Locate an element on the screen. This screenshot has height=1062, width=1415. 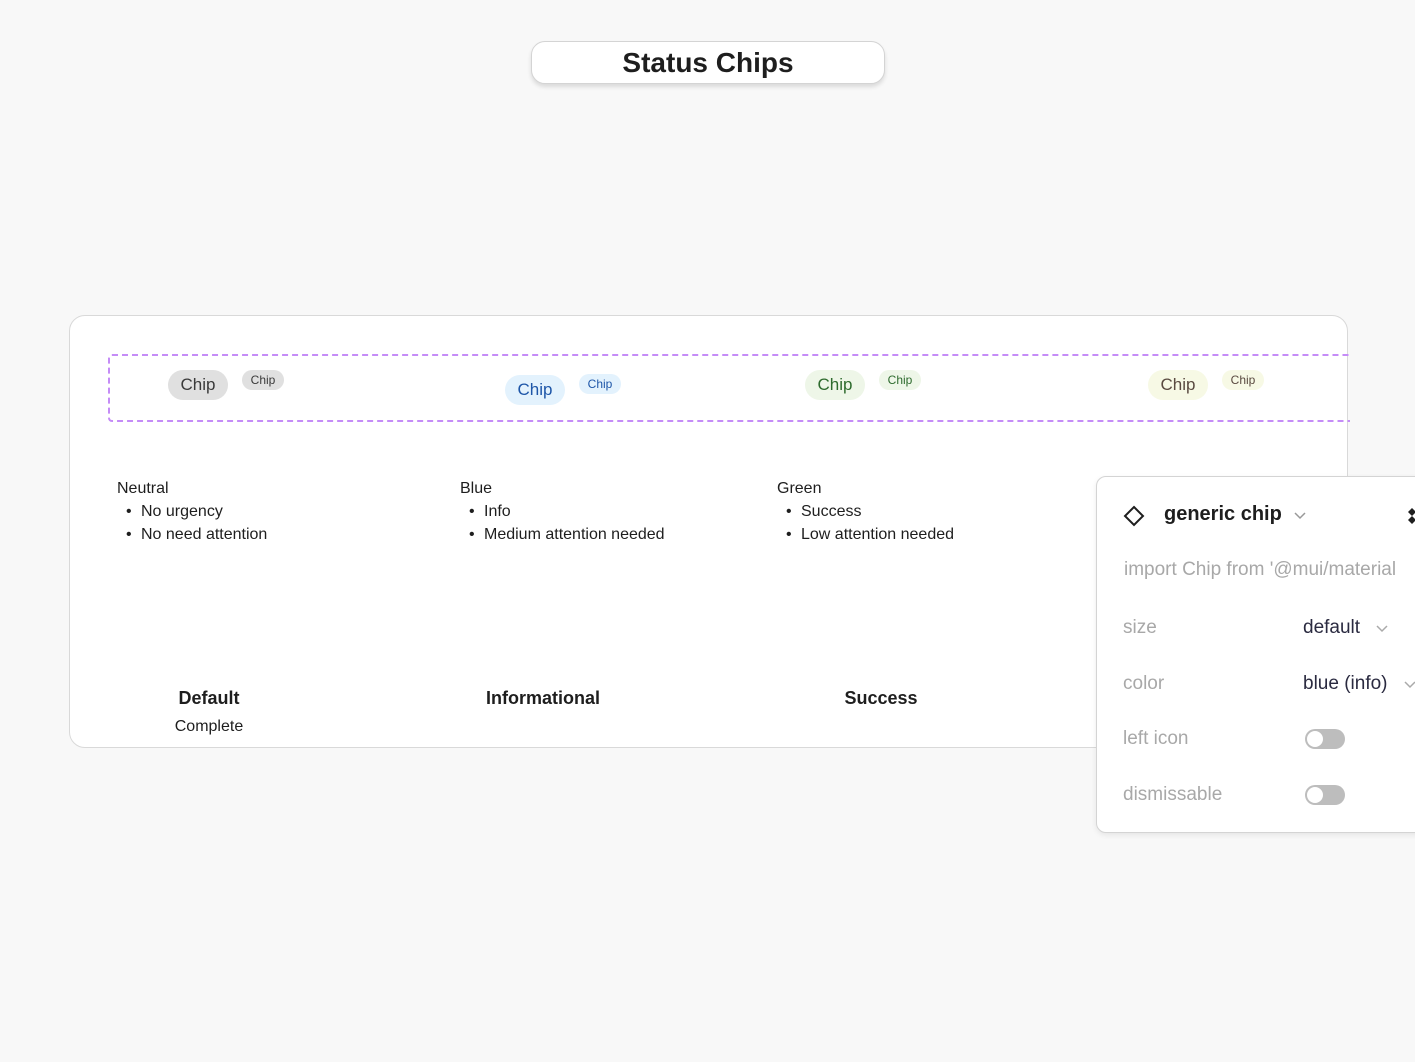
chip-green-small: Chip is located at coordinates (900, 380).